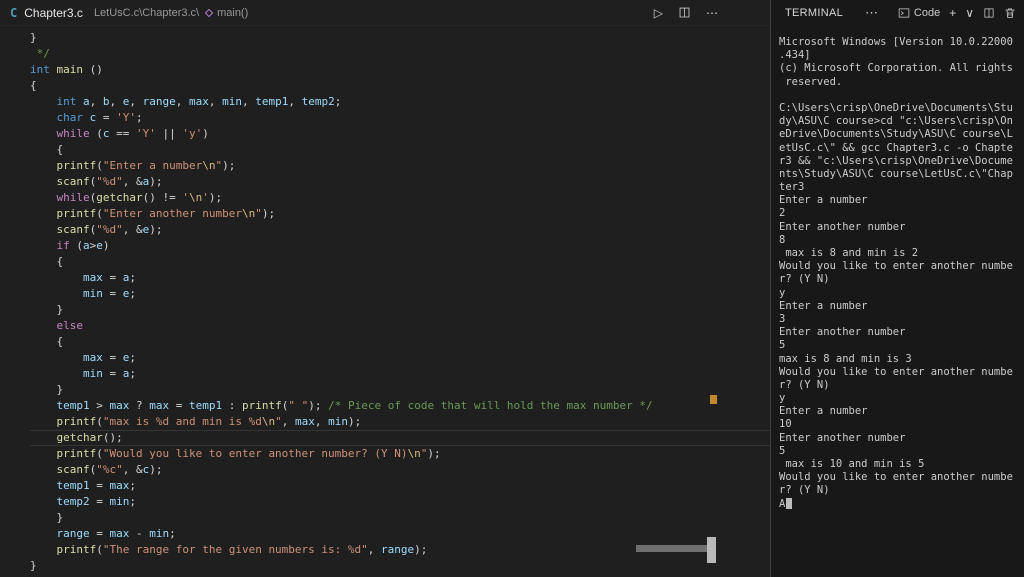 The height and width of the screenshot is (577, 1024). I want to click on code-line: range = max - min;, so click(400, 534).